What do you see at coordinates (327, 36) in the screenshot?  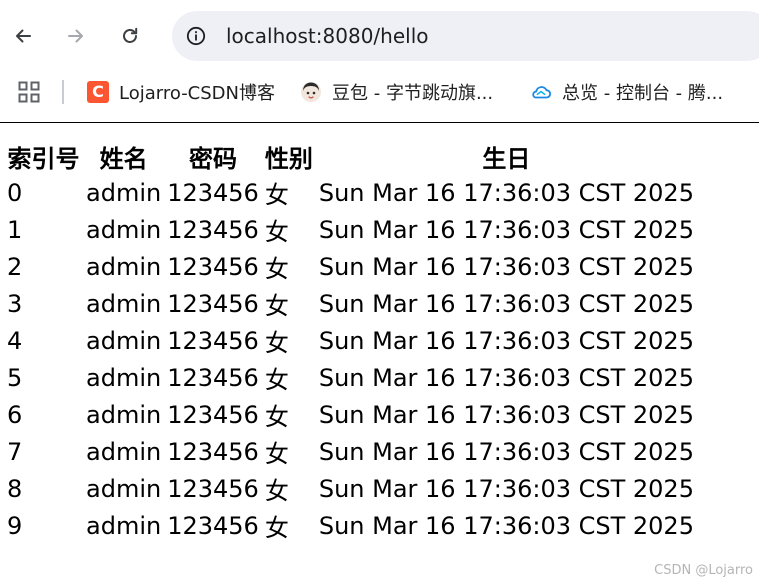 I see `url-text: localhost:8080/hello` at bounding box center [327, 36].